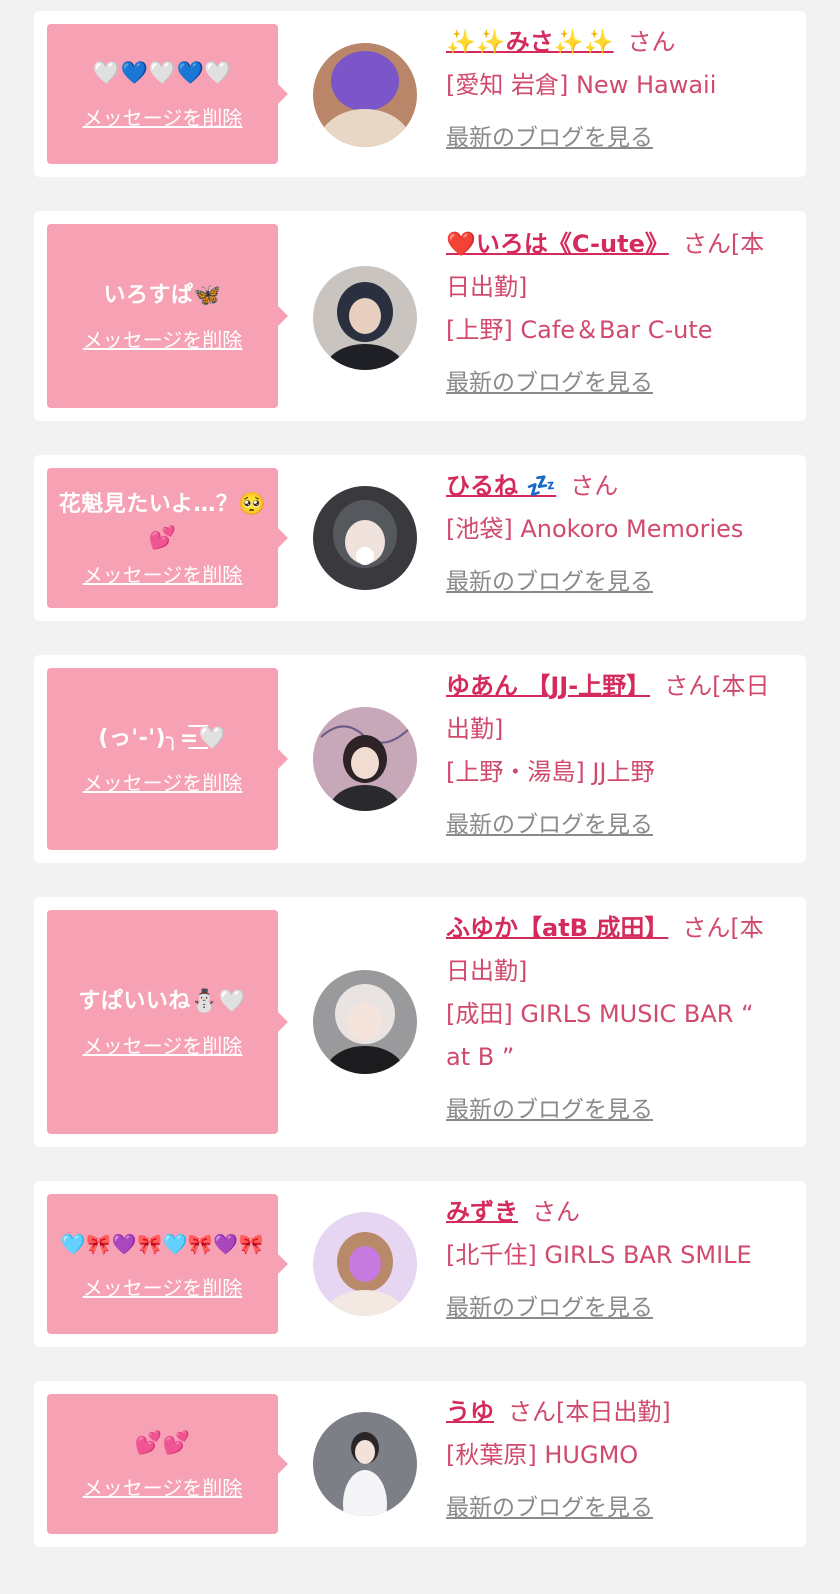 This screenshot has height=1594, width=840. Describe the element at coordinates (167, 1022) in the screenshot. I see `message-bubble: すぱいいね⛄️🤍 メッセージを削除` at that location.